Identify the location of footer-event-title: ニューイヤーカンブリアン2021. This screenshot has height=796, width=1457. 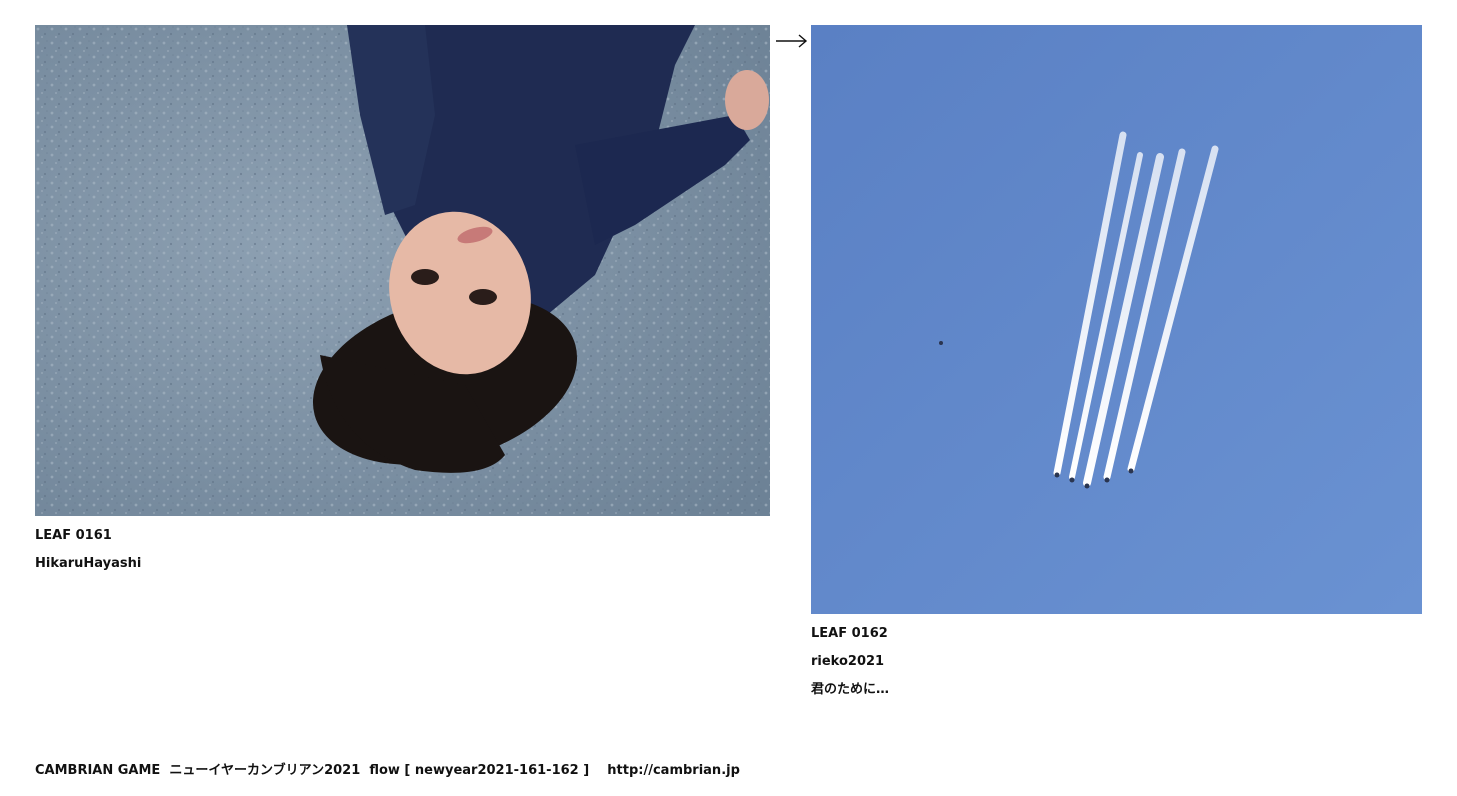
(265, 770).